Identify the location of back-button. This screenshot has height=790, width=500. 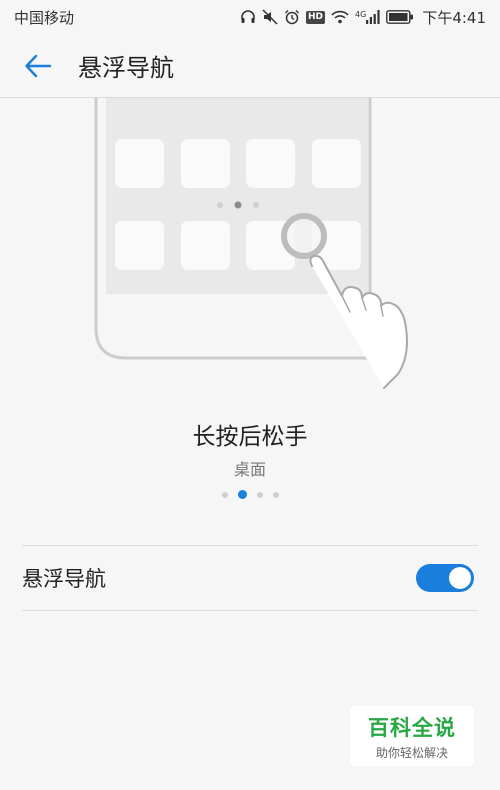
(38, 66).